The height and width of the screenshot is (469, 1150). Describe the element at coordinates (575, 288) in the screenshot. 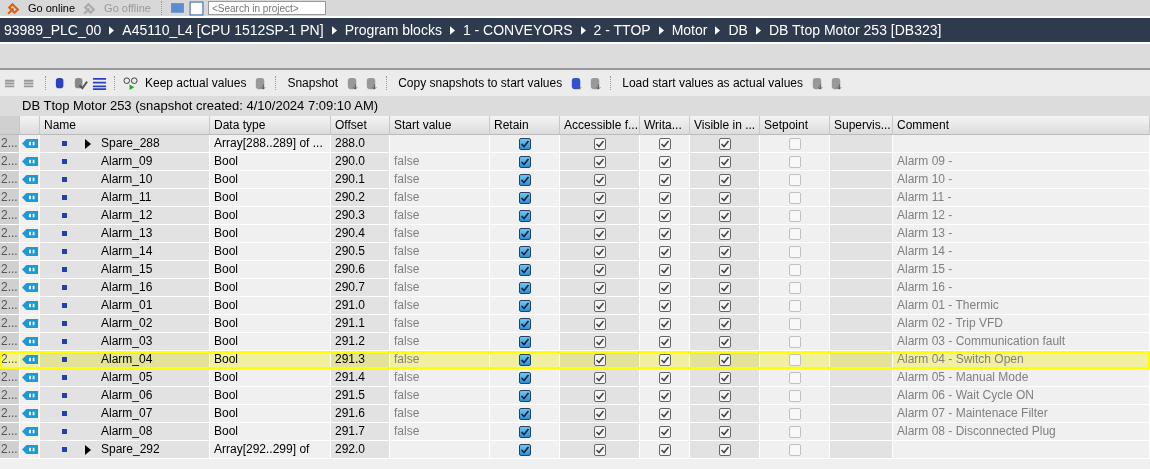

I see `table-row: 2... Alarm_16 Bool 290.7 false Alarm 16 -` at that location.